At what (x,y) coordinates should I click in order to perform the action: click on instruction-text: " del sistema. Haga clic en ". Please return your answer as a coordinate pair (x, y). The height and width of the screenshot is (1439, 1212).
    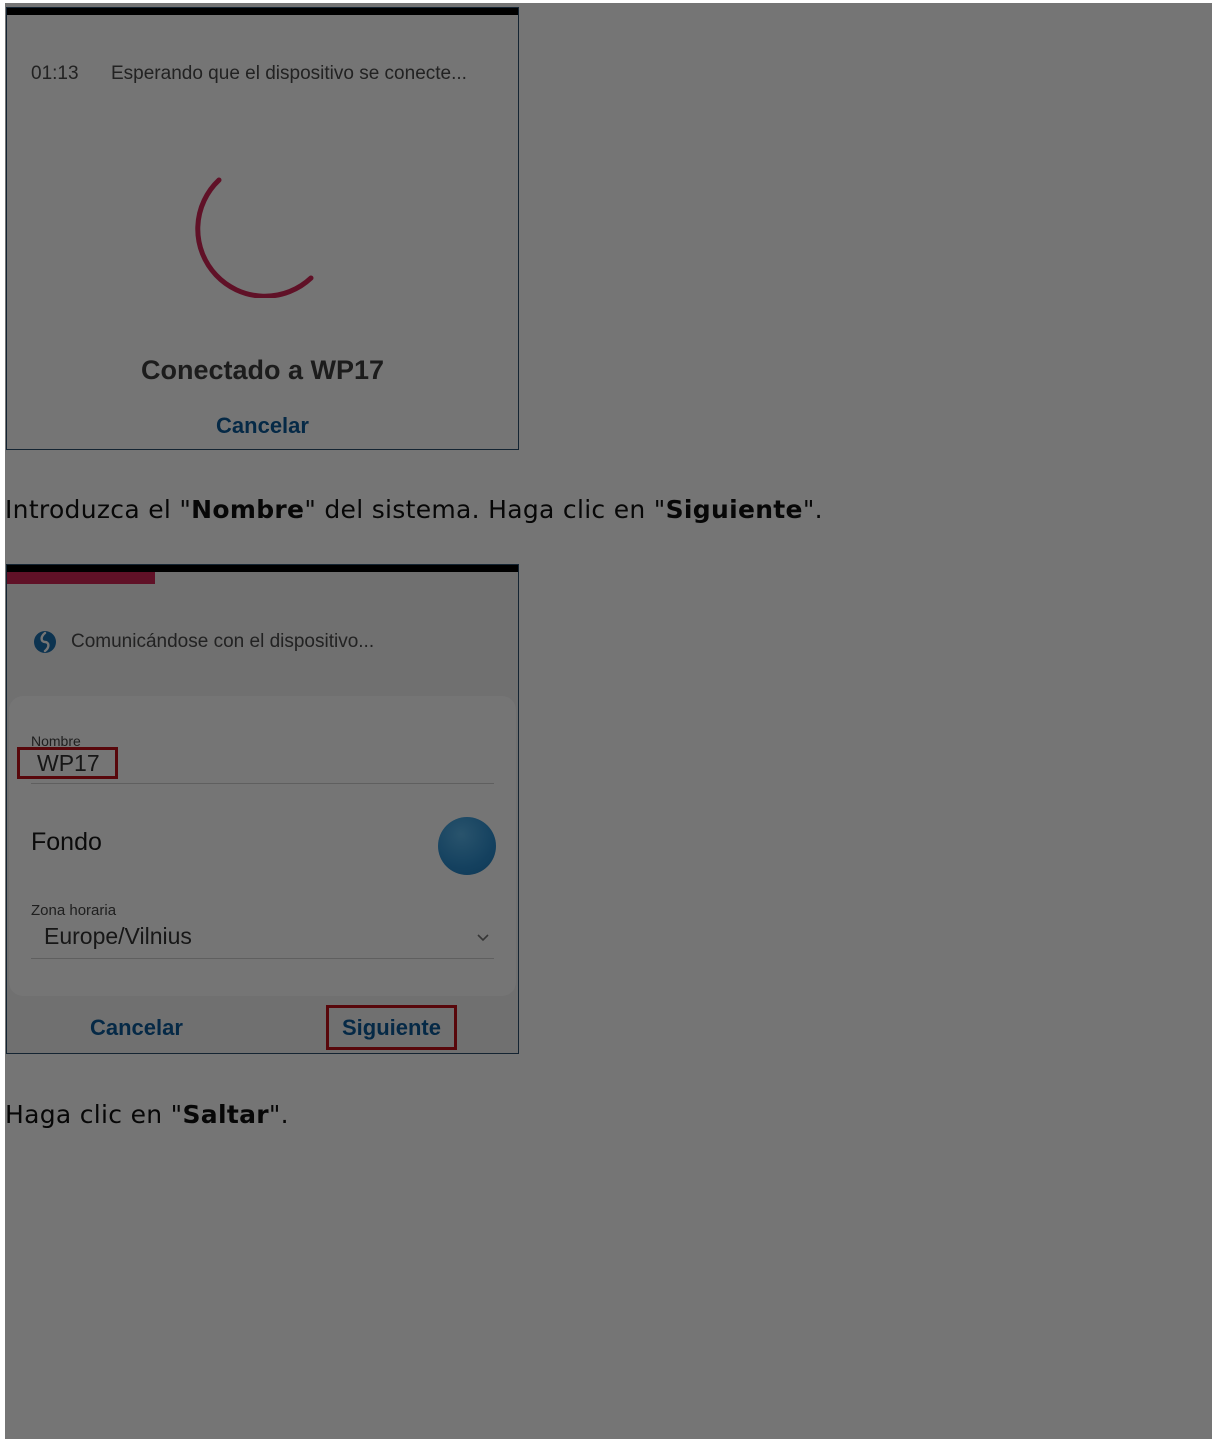
    Looking at the image, I should click on (485, 509).